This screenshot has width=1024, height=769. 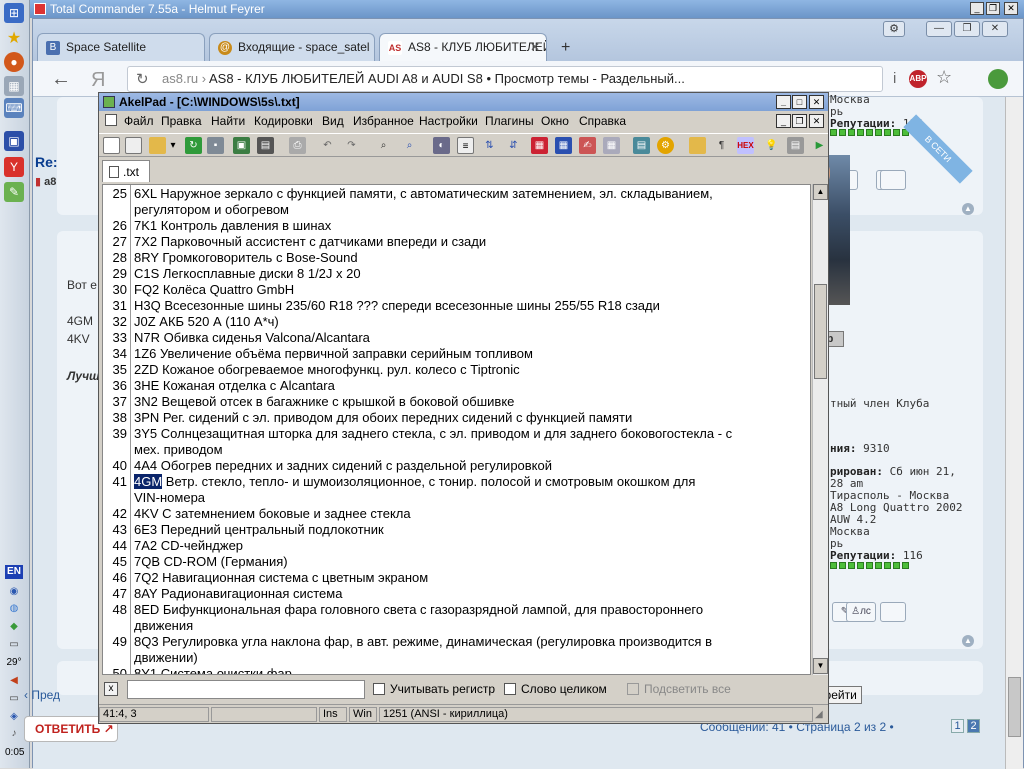 What do you see at coordinates (783, 121) in the screenshot?
I see `mdi-minimize-button: _` at bounding box center [783, 121].